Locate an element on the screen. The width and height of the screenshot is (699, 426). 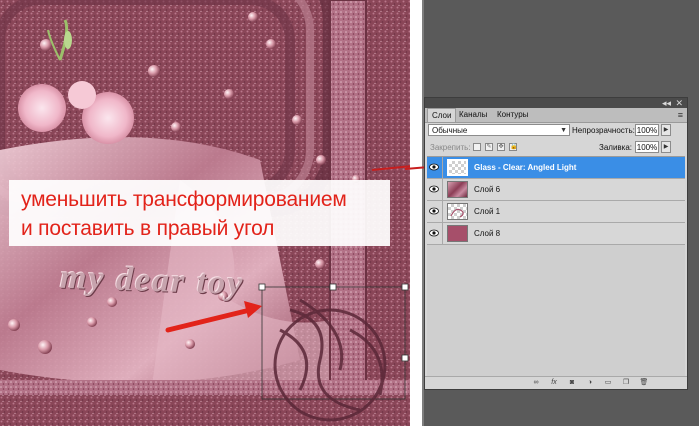
fill-field: 100% is located at coordinates (647, 147).